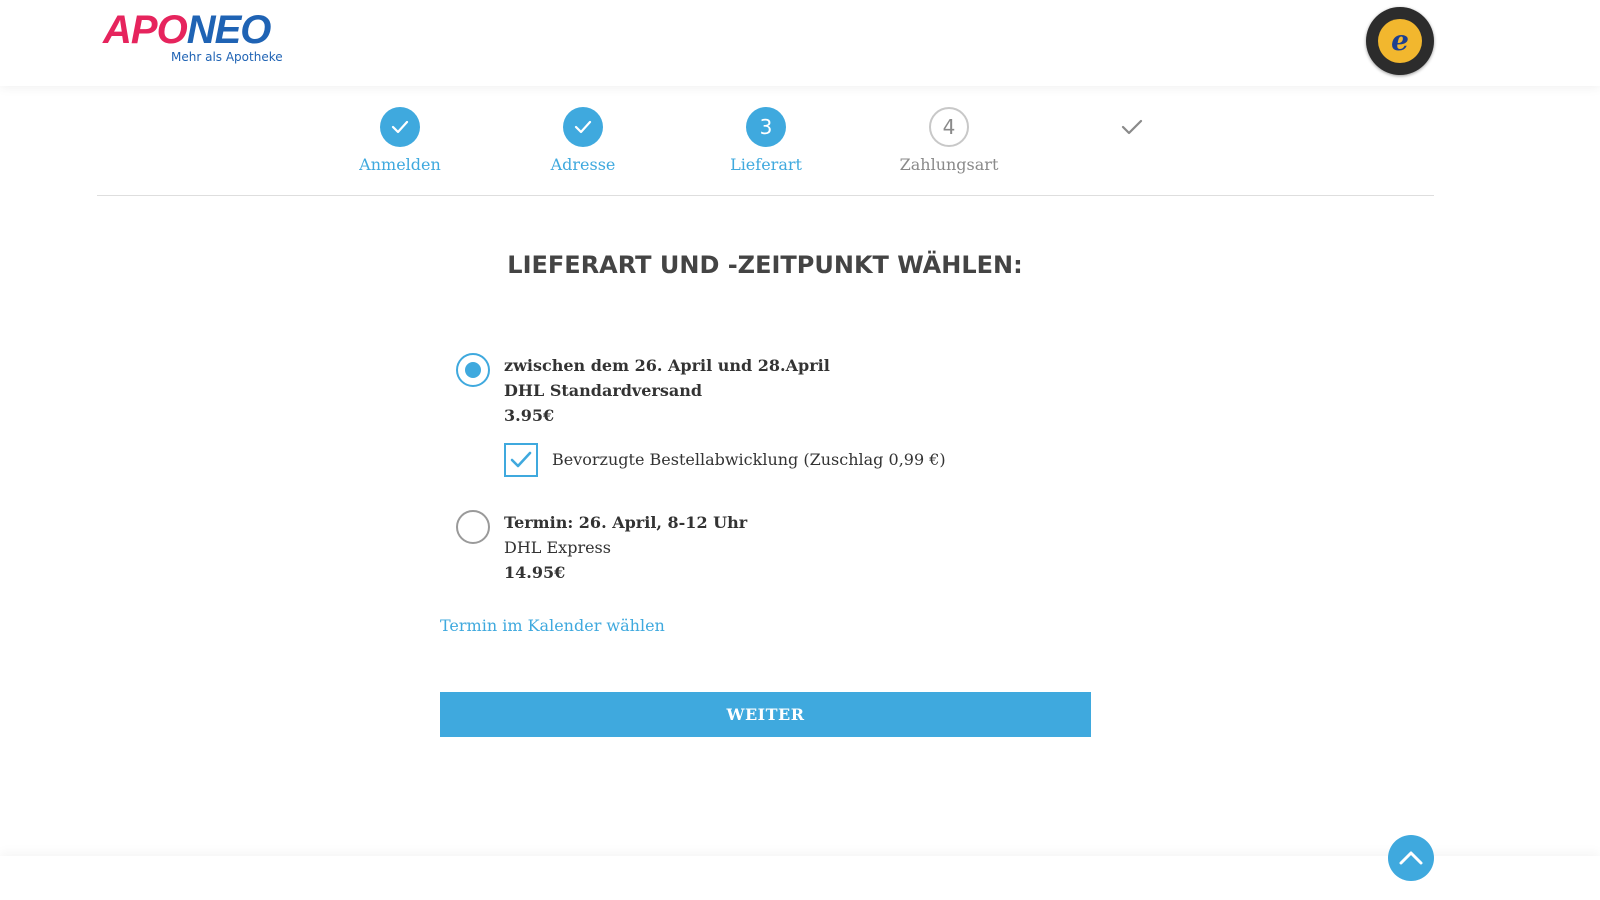 Image resolution: width=1600 pixels, height=900 pixels. Describe the element at coordinates (473, 370) in the screenshot. I see `radio-standard-delivery` at that location.